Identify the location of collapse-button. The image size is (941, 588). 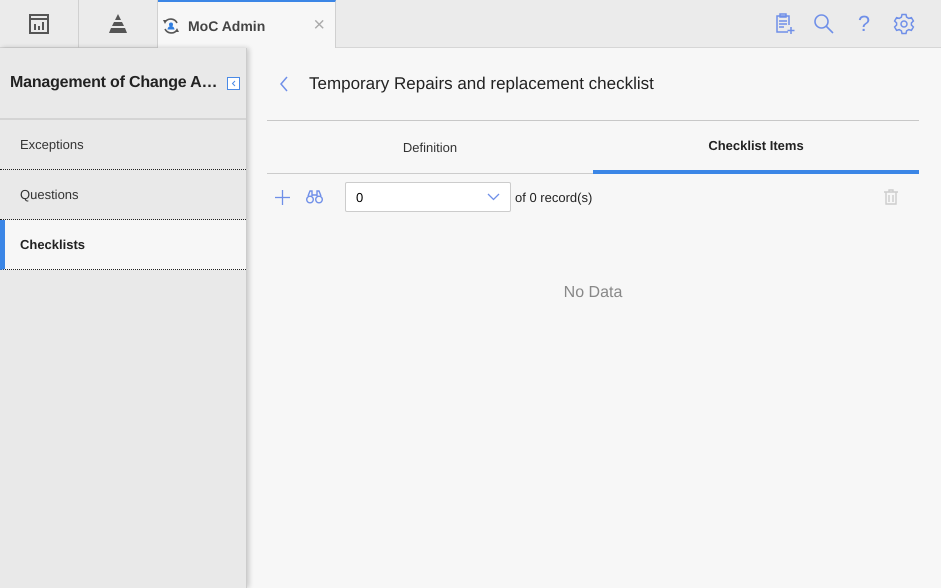
(233, 83).